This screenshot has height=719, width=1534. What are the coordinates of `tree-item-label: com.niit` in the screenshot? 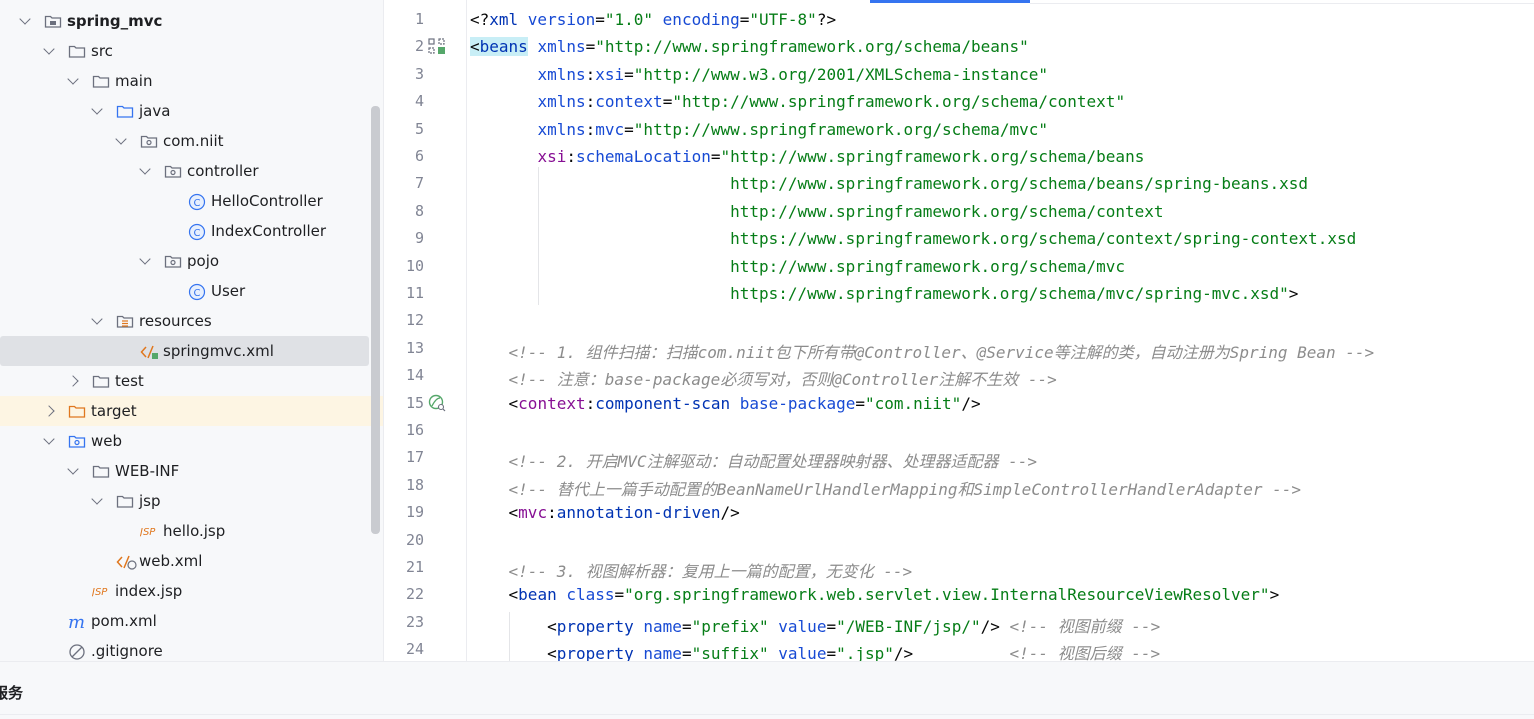 It's located at (193, 141).